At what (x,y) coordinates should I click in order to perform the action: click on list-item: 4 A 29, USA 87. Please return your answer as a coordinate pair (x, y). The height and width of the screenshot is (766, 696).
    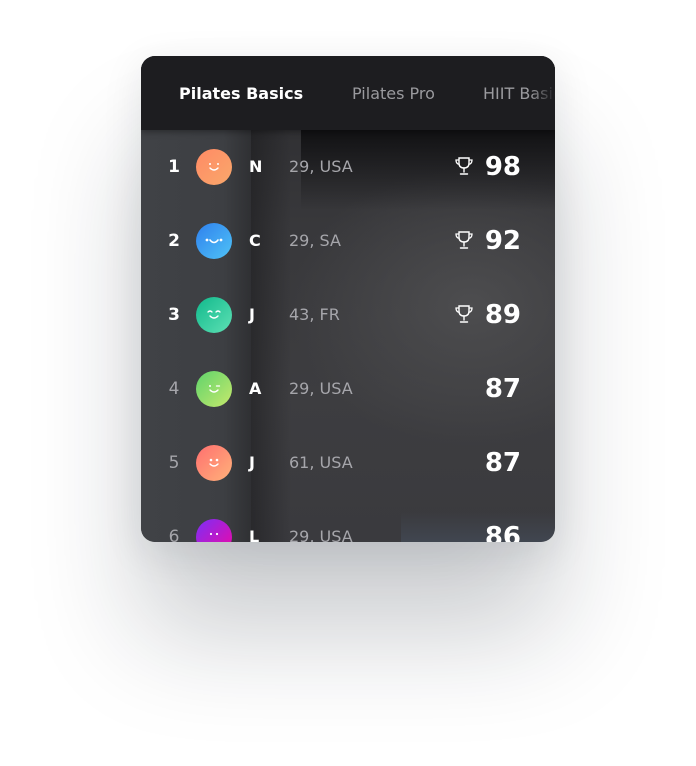
    Looking at the image, I should click on (348, 389).